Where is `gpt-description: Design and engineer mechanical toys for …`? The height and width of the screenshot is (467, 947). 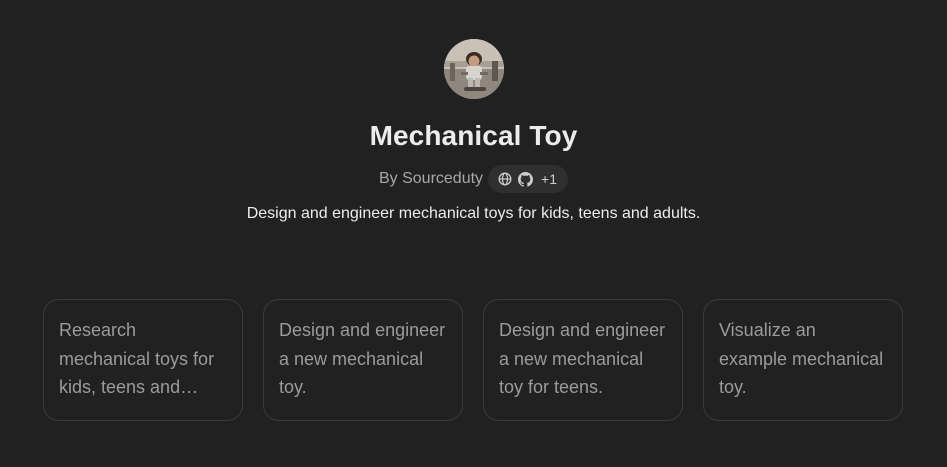 gpt-description: Design and engineer mechanical toys for … is located at coordinates (473, 213).